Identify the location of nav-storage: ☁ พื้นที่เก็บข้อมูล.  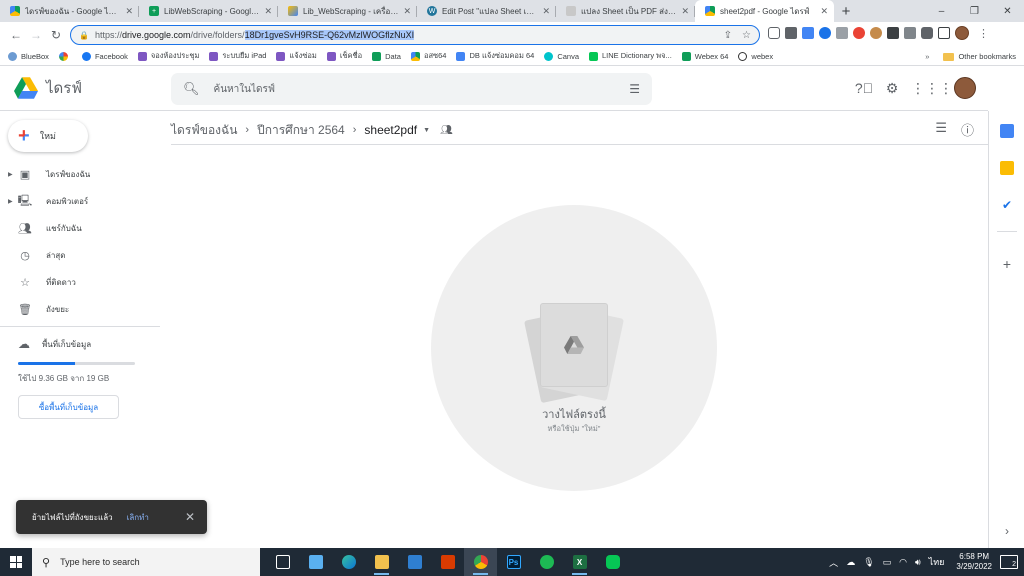
(83, 344).